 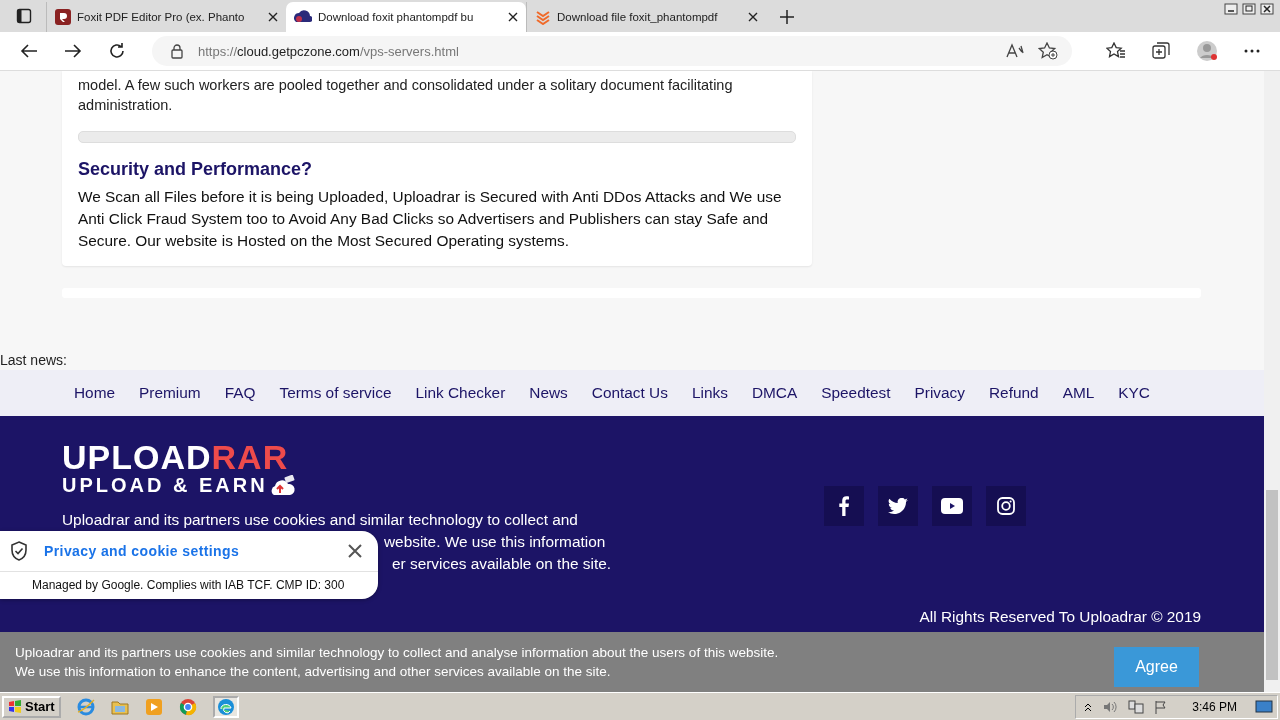 What do you see at coordinates (856, 393) in the screenshot?
I see `nav-link: Speedtest` at bounding box center [856, 393].